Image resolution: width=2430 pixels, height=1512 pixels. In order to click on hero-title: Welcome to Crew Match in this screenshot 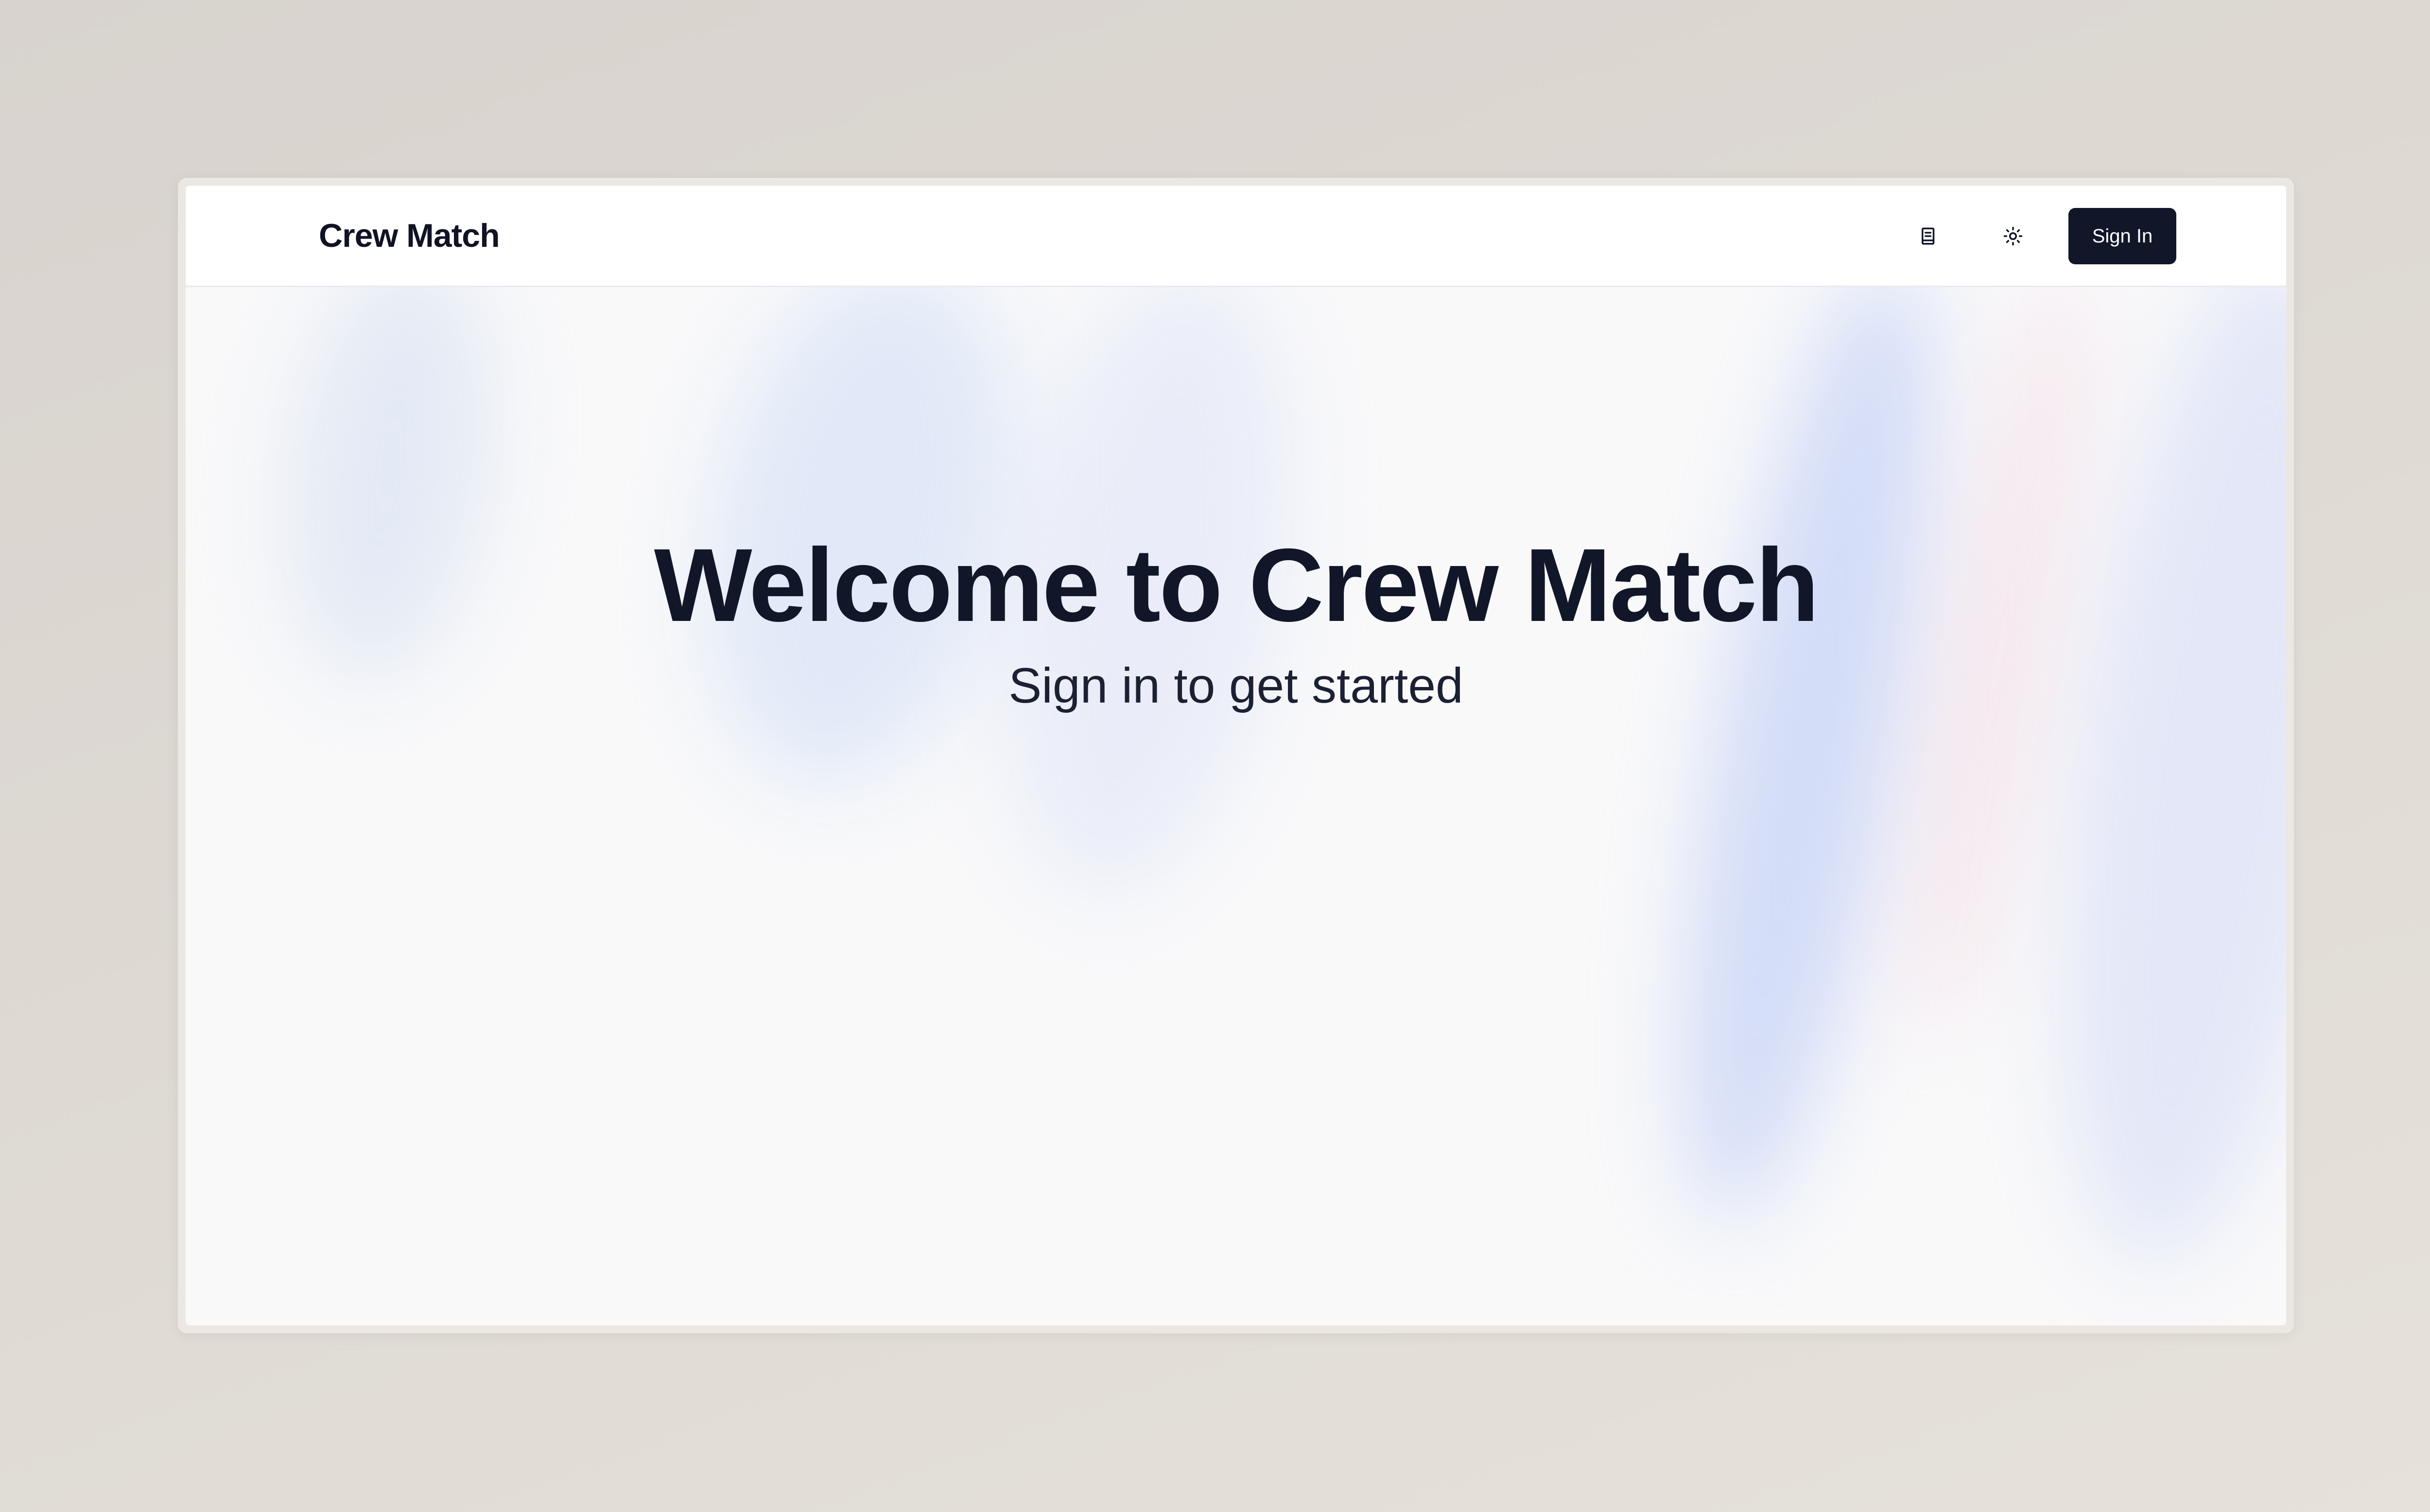, I will do `click(1237, 585)`.